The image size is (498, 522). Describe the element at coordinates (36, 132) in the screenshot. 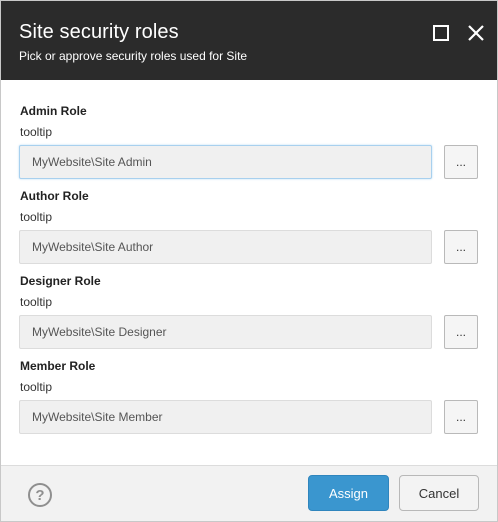

I see `admin-role-tooltip: tooltip` at that location.